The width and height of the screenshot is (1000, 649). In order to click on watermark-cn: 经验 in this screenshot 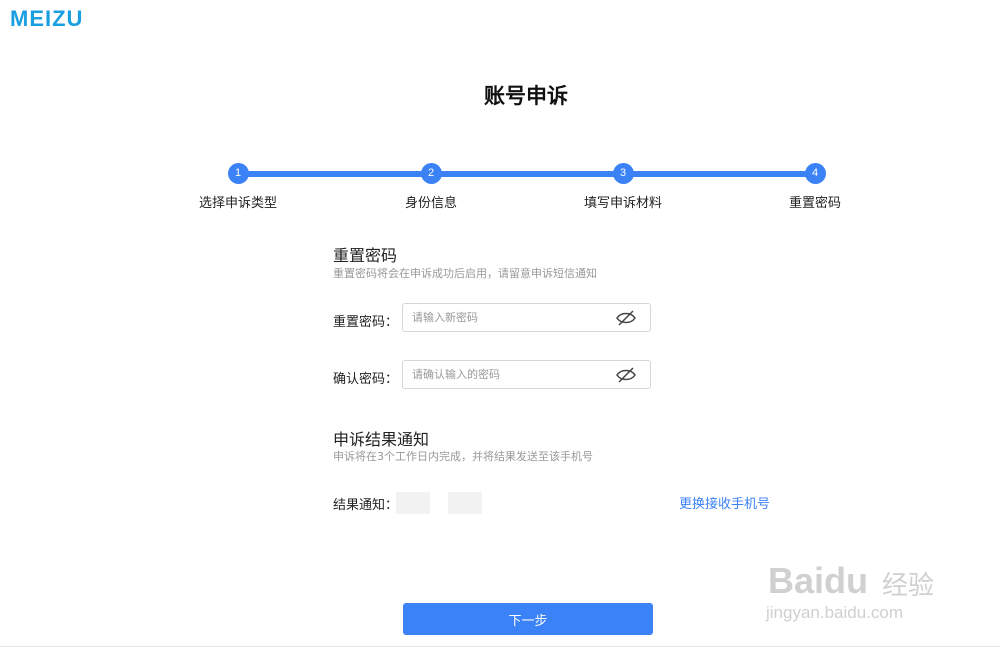, I will do `click(908, 586)`.